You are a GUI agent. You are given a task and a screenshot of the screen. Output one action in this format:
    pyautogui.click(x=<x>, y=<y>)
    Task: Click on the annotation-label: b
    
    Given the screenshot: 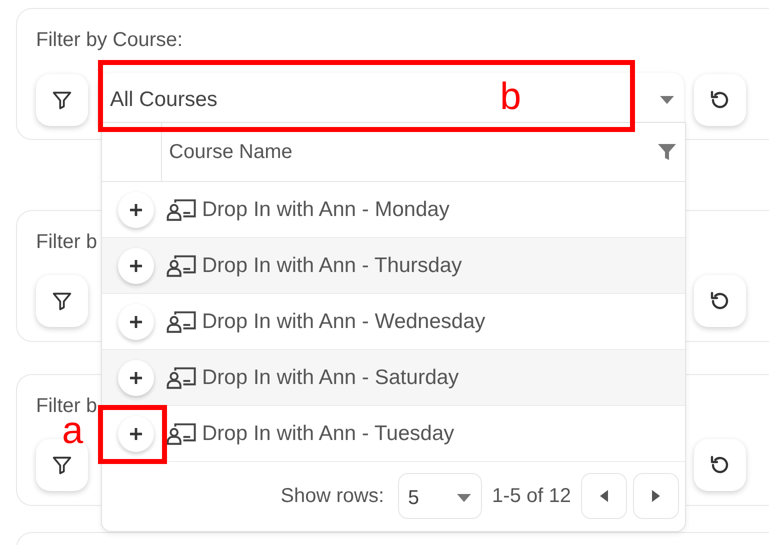 What is the action you would take?
    pyautogui.click(x=511, y=97)
    